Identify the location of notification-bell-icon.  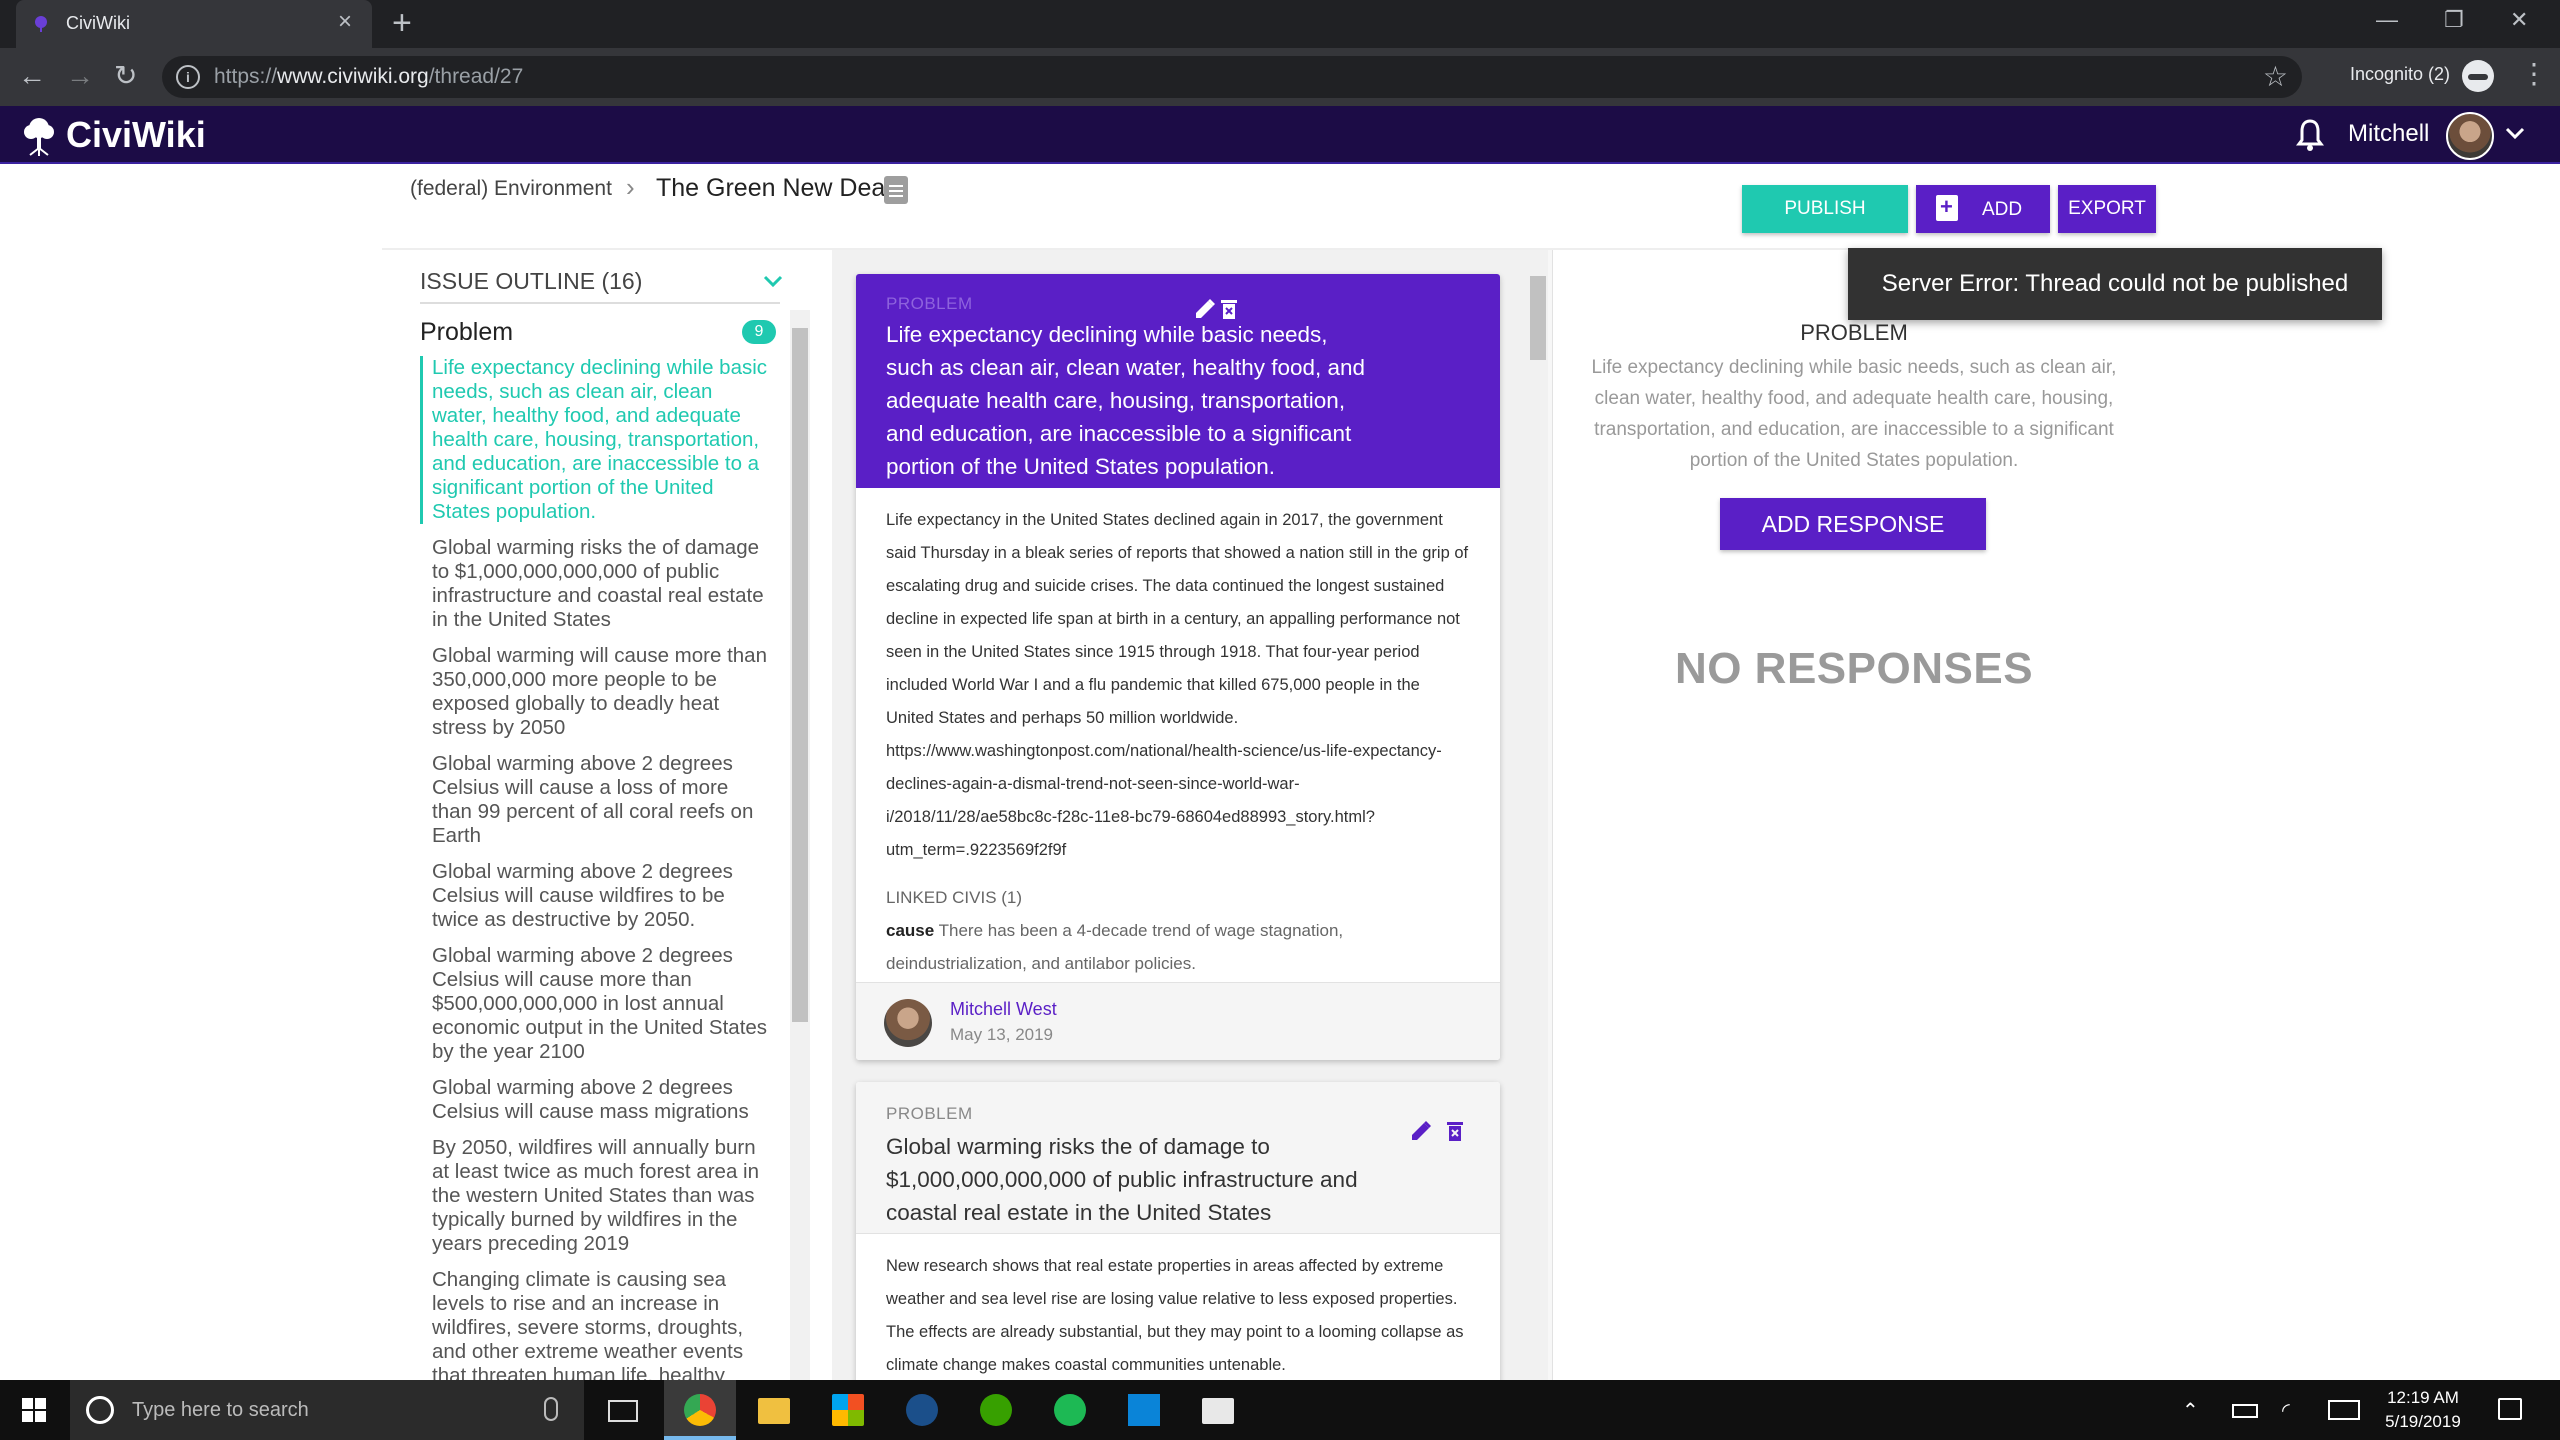
(2310, 135).